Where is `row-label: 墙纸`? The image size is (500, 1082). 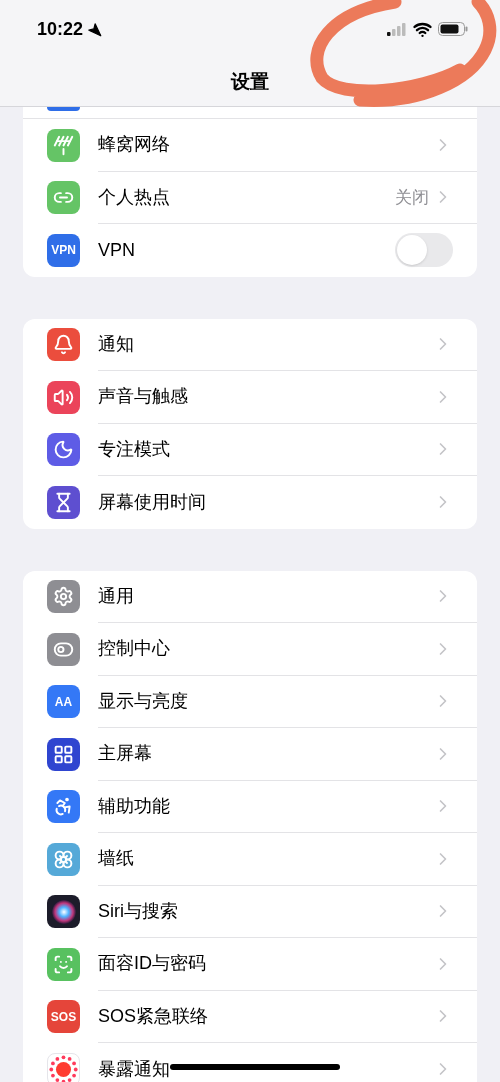
row-label: 墙纸 is located at coordinates (116, 859).